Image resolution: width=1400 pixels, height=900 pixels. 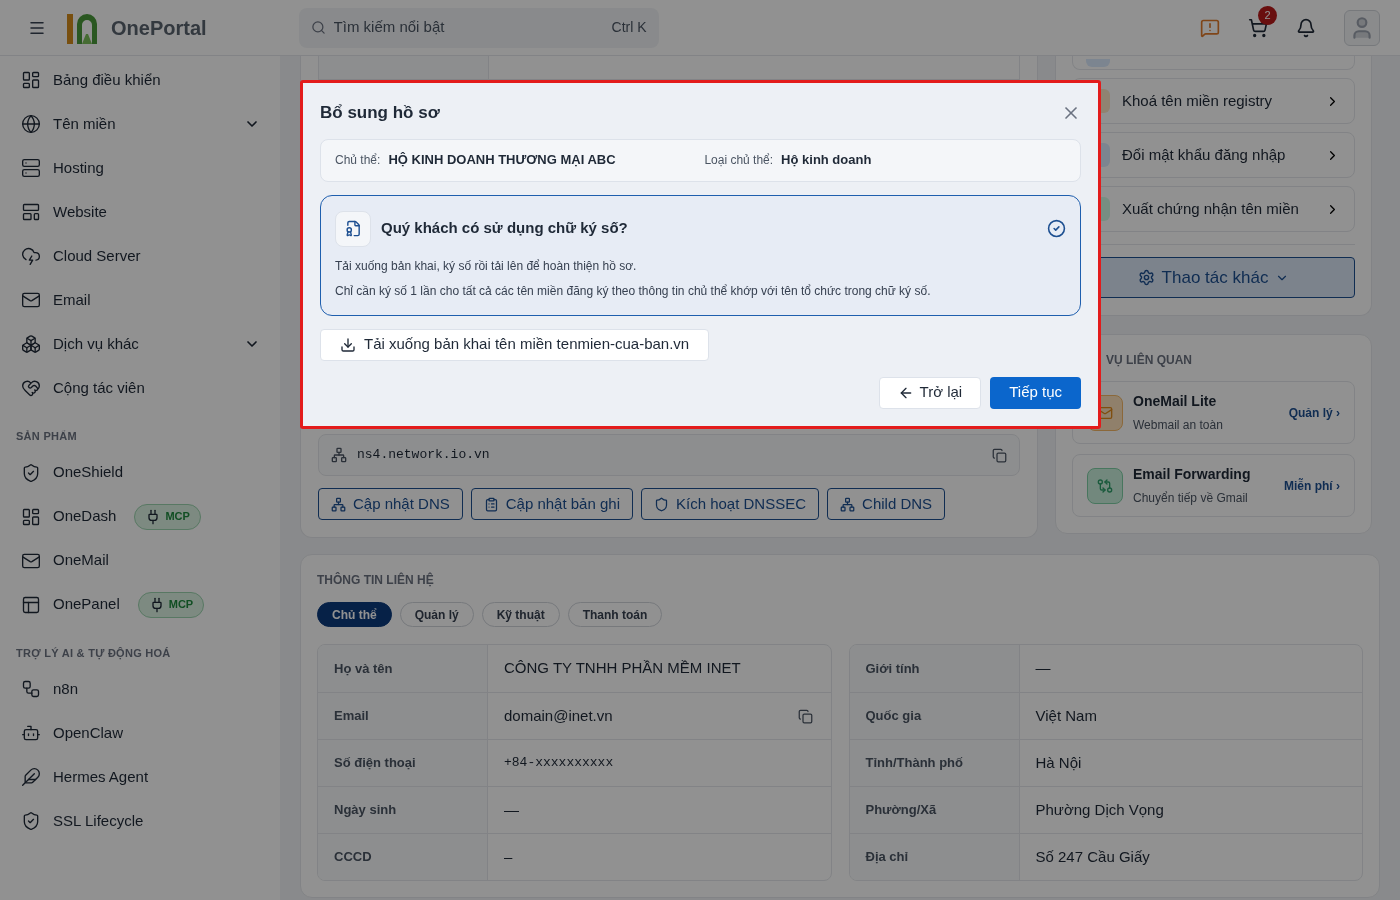 What do you see at coordinates (97, 255) in the screenshot?
I see `sidebar-item-label: Cloud Server` at bounding box center [97, 255].